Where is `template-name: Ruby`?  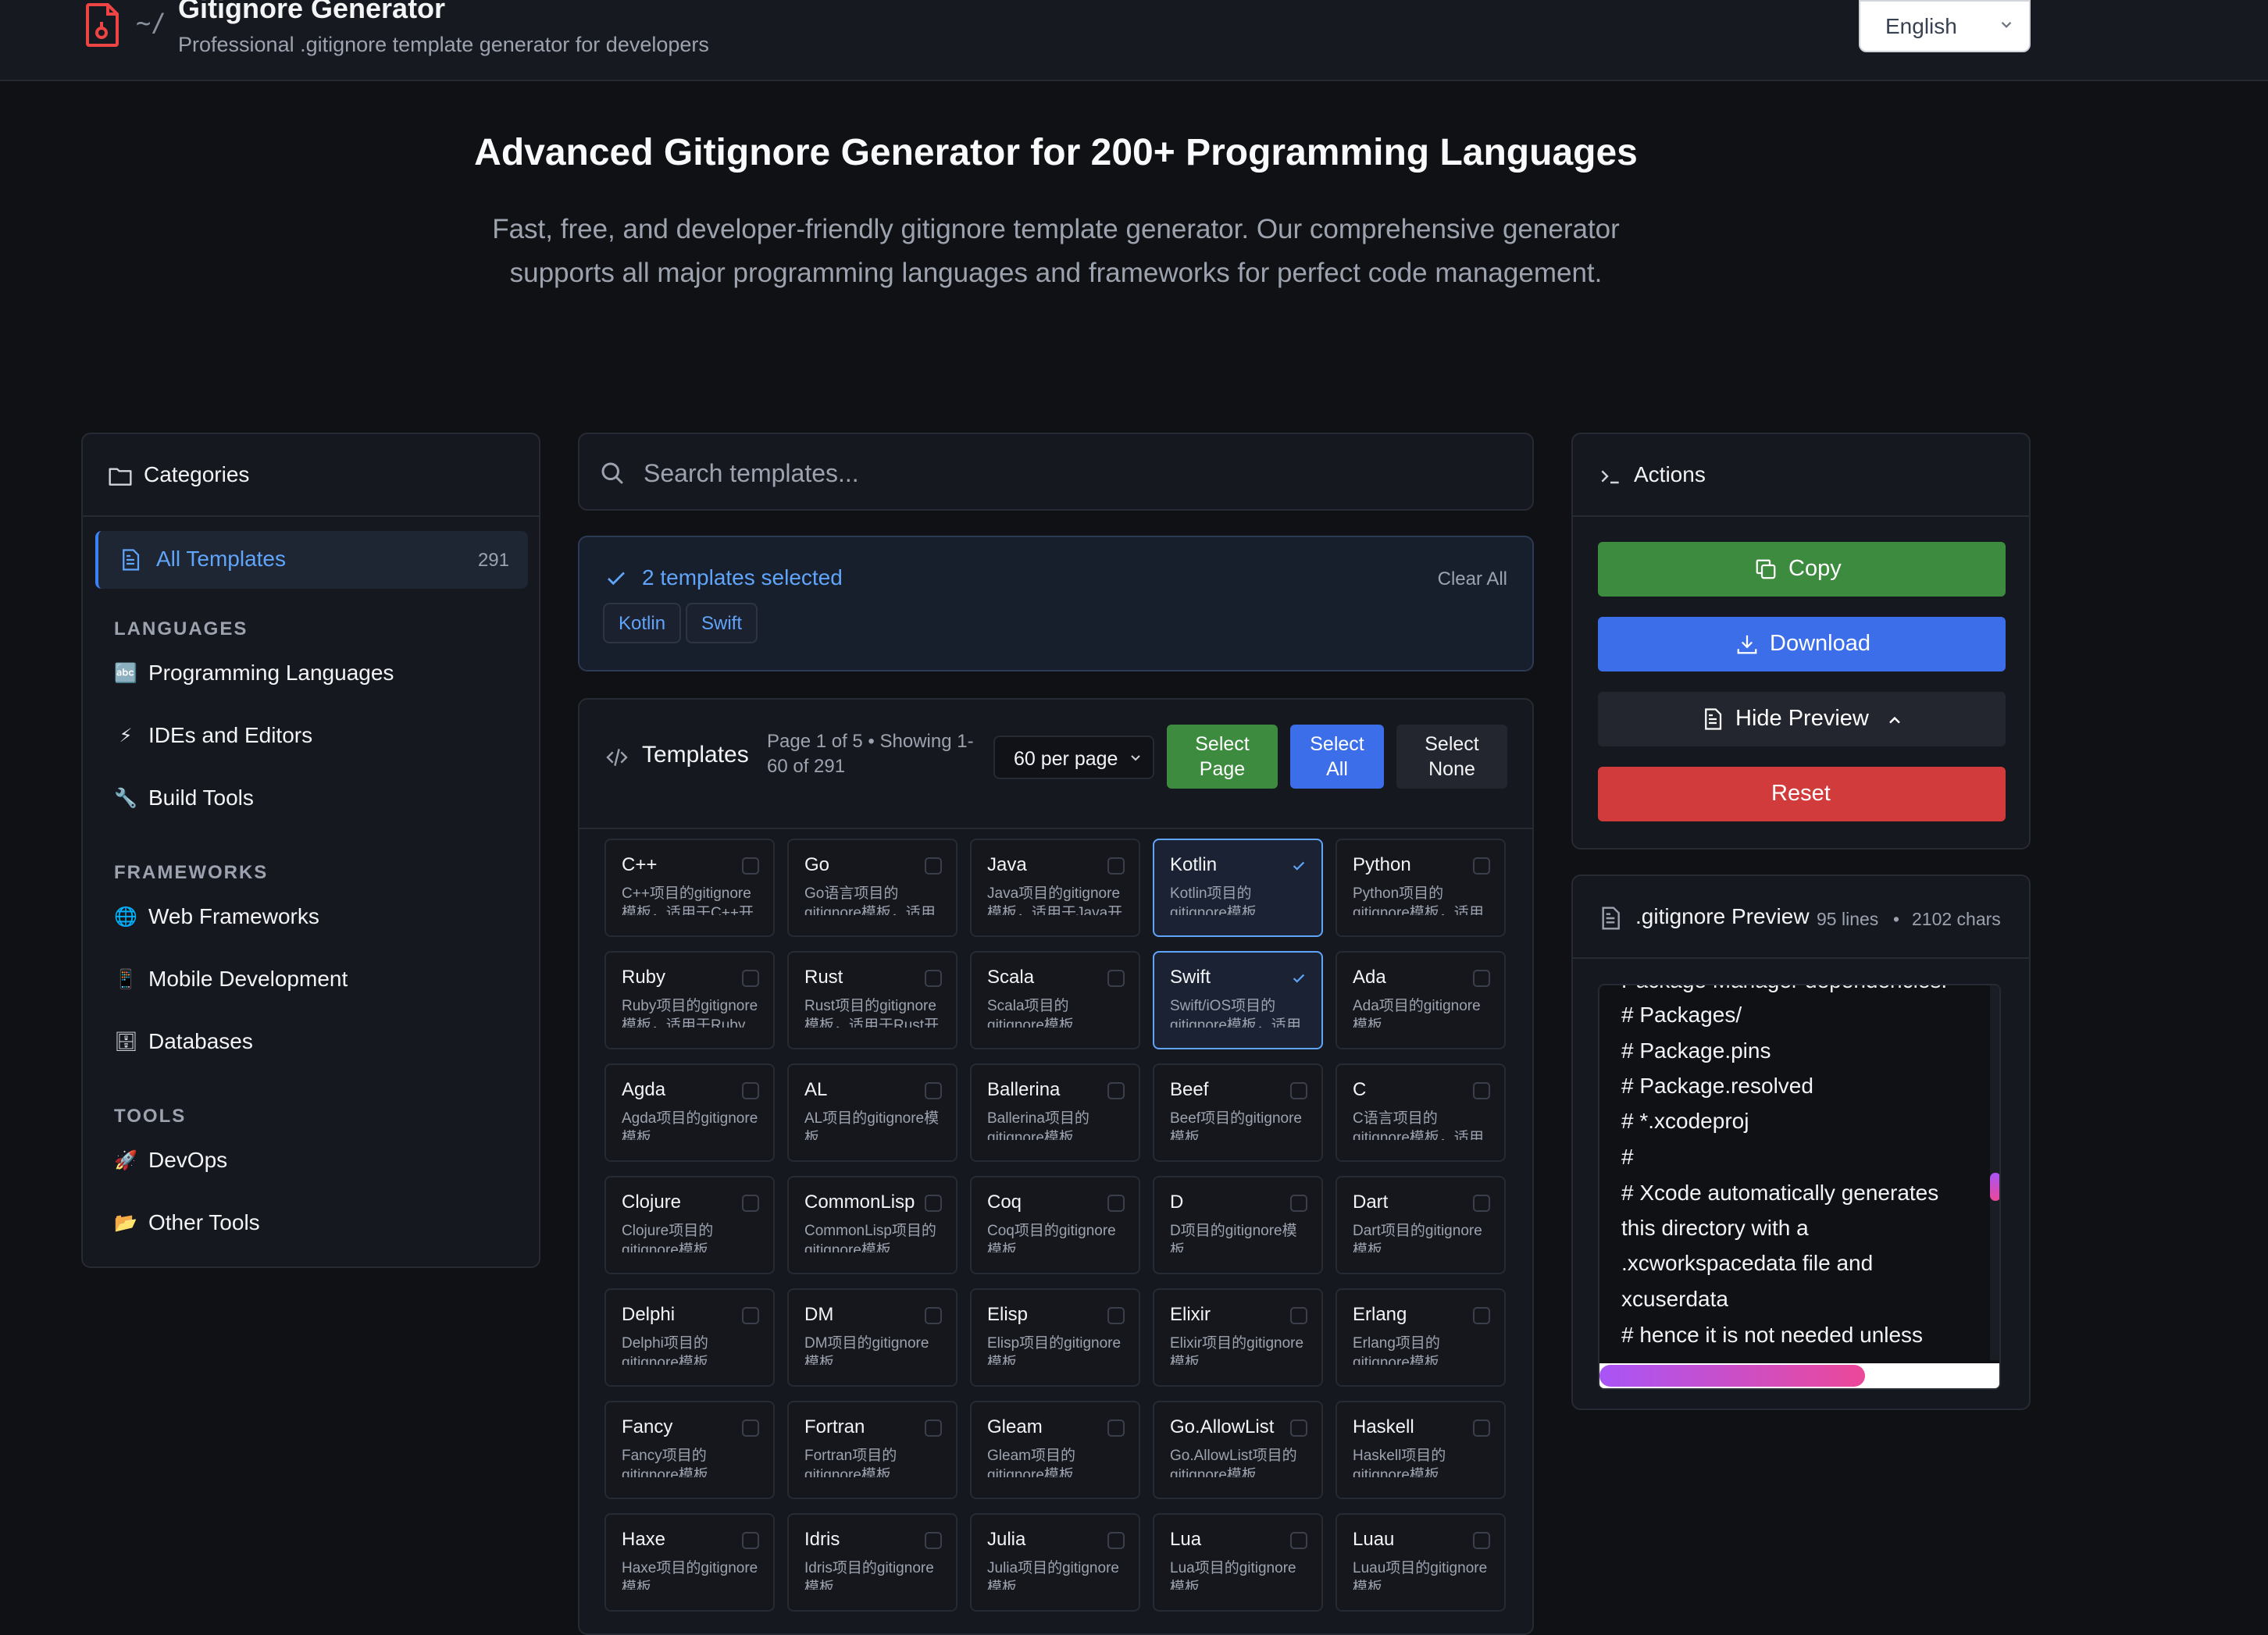 template-name: Ruby is located at coordinates (644, 977).